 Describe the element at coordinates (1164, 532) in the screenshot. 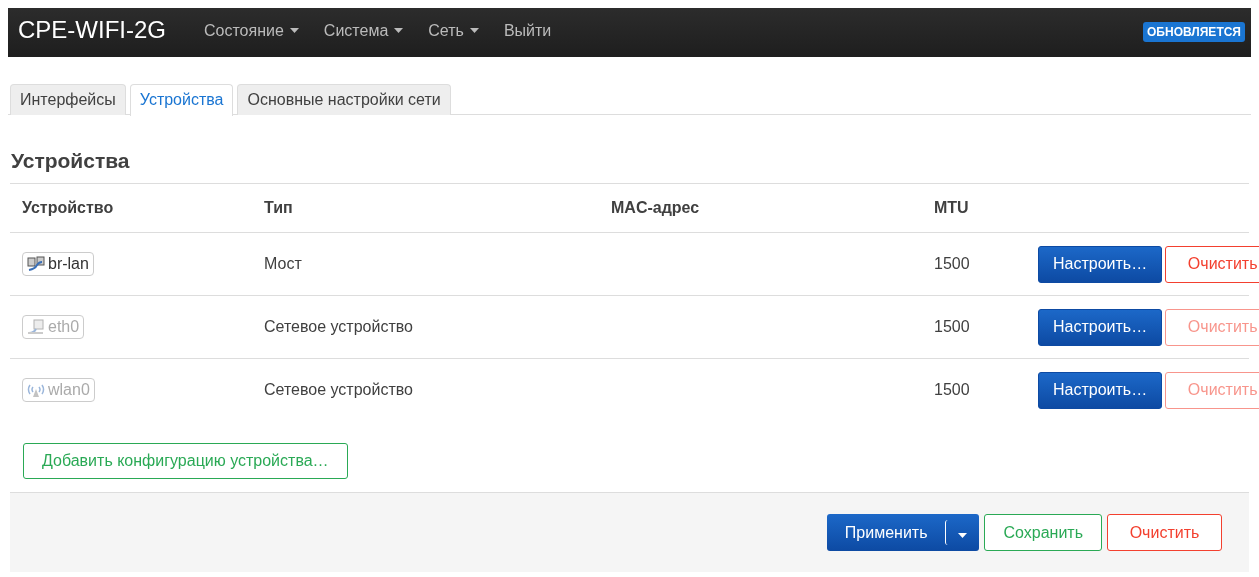

I see `reset-button: Очистить` at that location.